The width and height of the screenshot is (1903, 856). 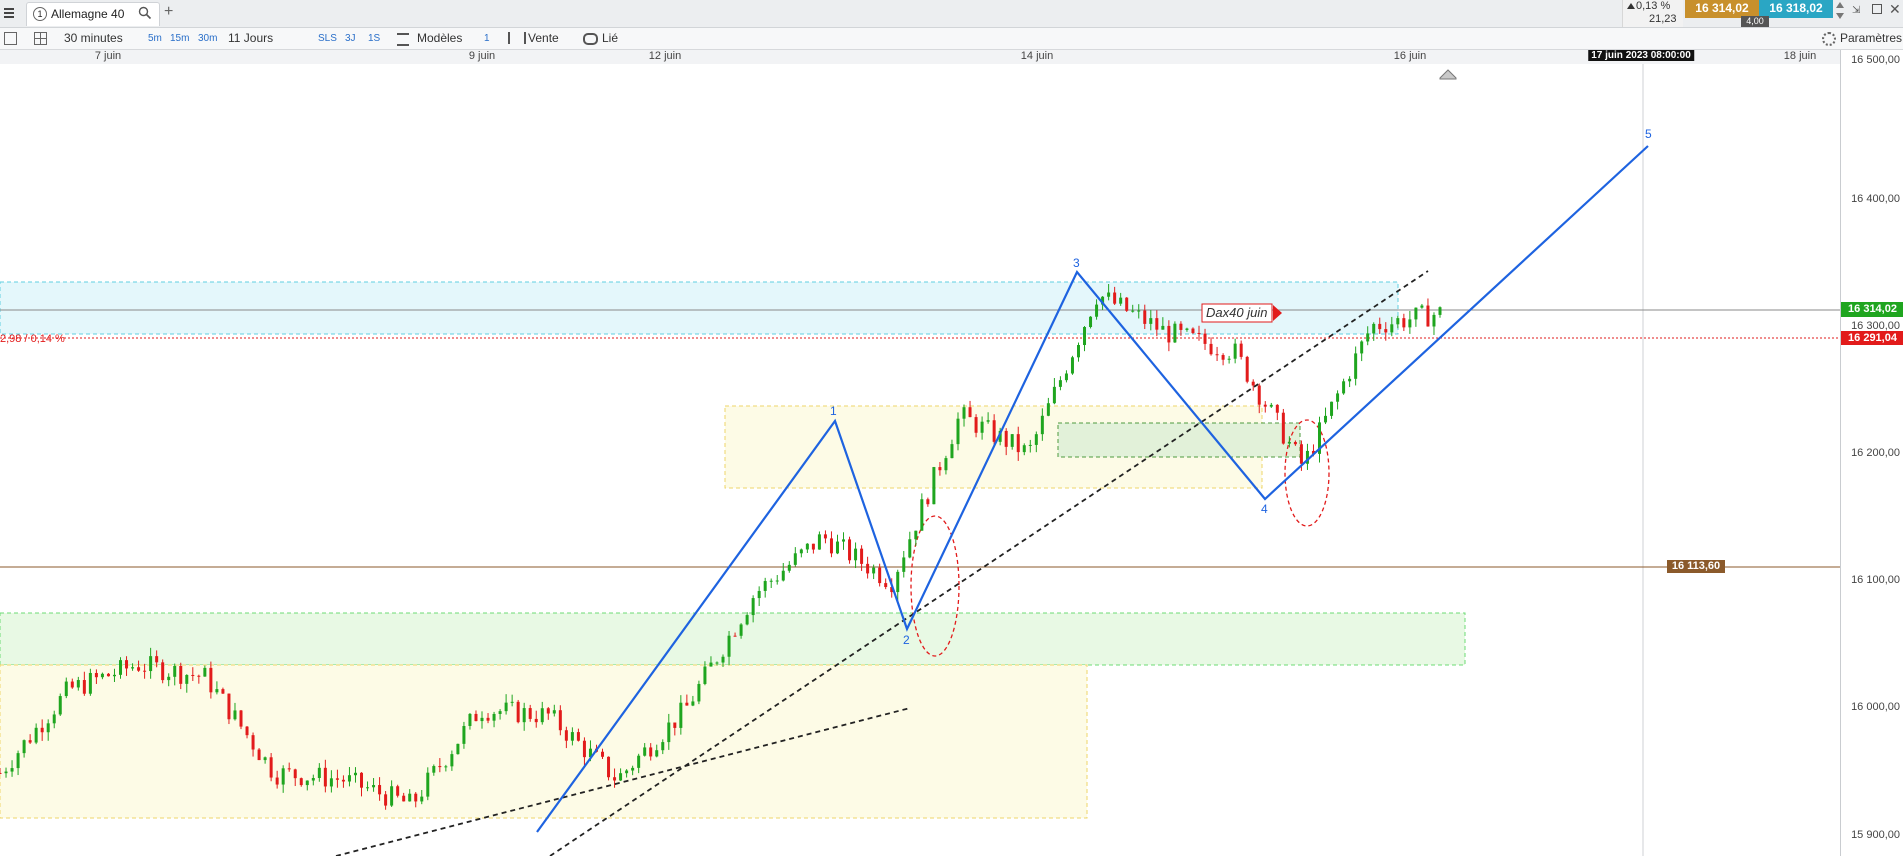 I want to click on yellow-zone-lower, so click(x=544, y=741).